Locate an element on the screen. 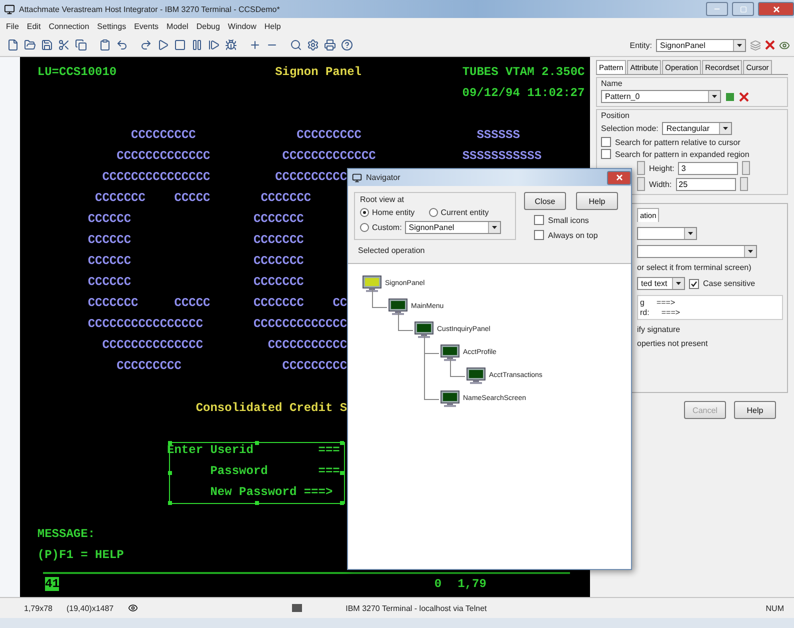 This screenshot has width=794, height=628. entity-select: SignonPanel is located at coordinates (701, 45).